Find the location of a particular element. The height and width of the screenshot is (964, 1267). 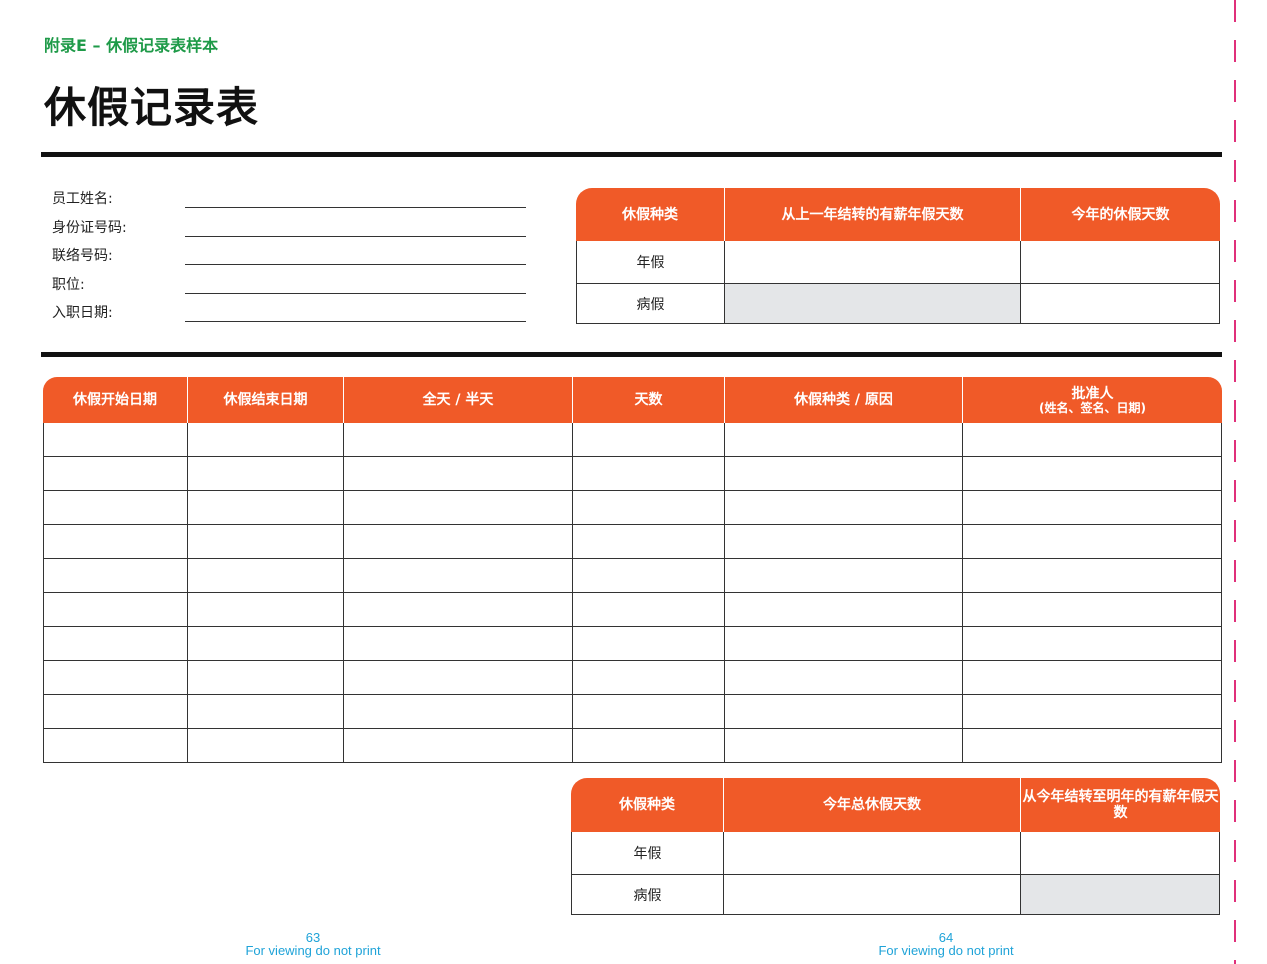

table-row: 病假 is located at coordinates (898, 304).